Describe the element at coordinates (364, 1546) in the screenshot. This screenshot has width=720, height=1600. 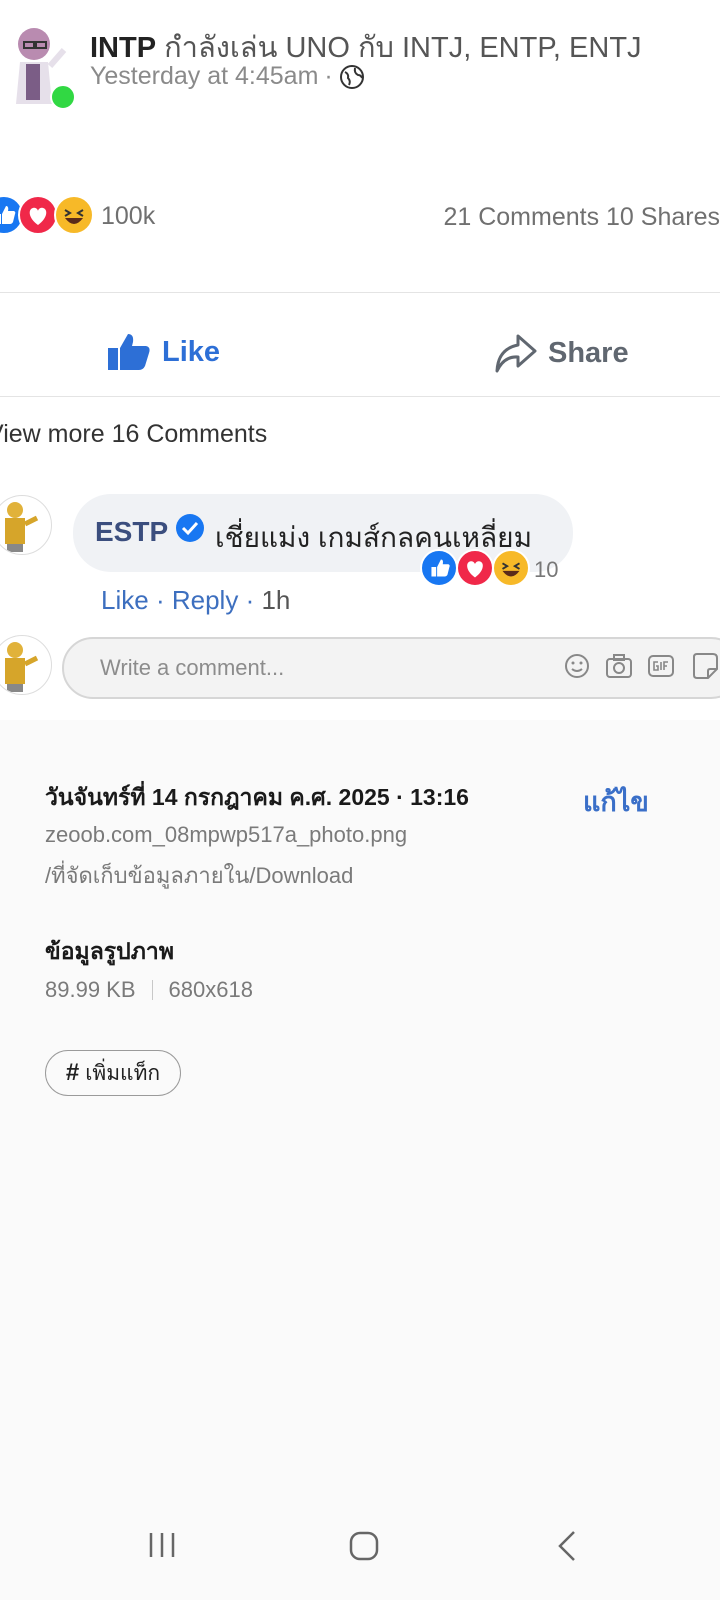
I see `home-icon` at that location.